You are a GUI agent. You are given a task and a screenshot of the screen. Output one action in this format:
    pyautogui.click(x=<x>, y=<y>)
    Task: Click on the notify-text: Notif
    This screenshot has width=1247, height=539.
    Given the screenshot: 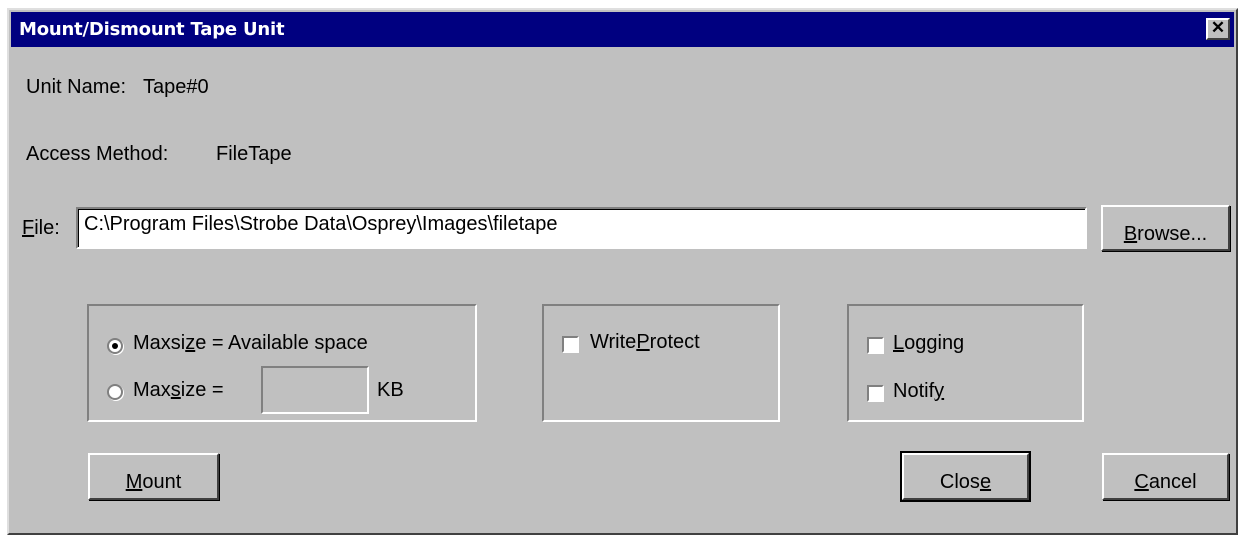 What is the action you would take?
    pyautogui.click(x=914, y=391)
    